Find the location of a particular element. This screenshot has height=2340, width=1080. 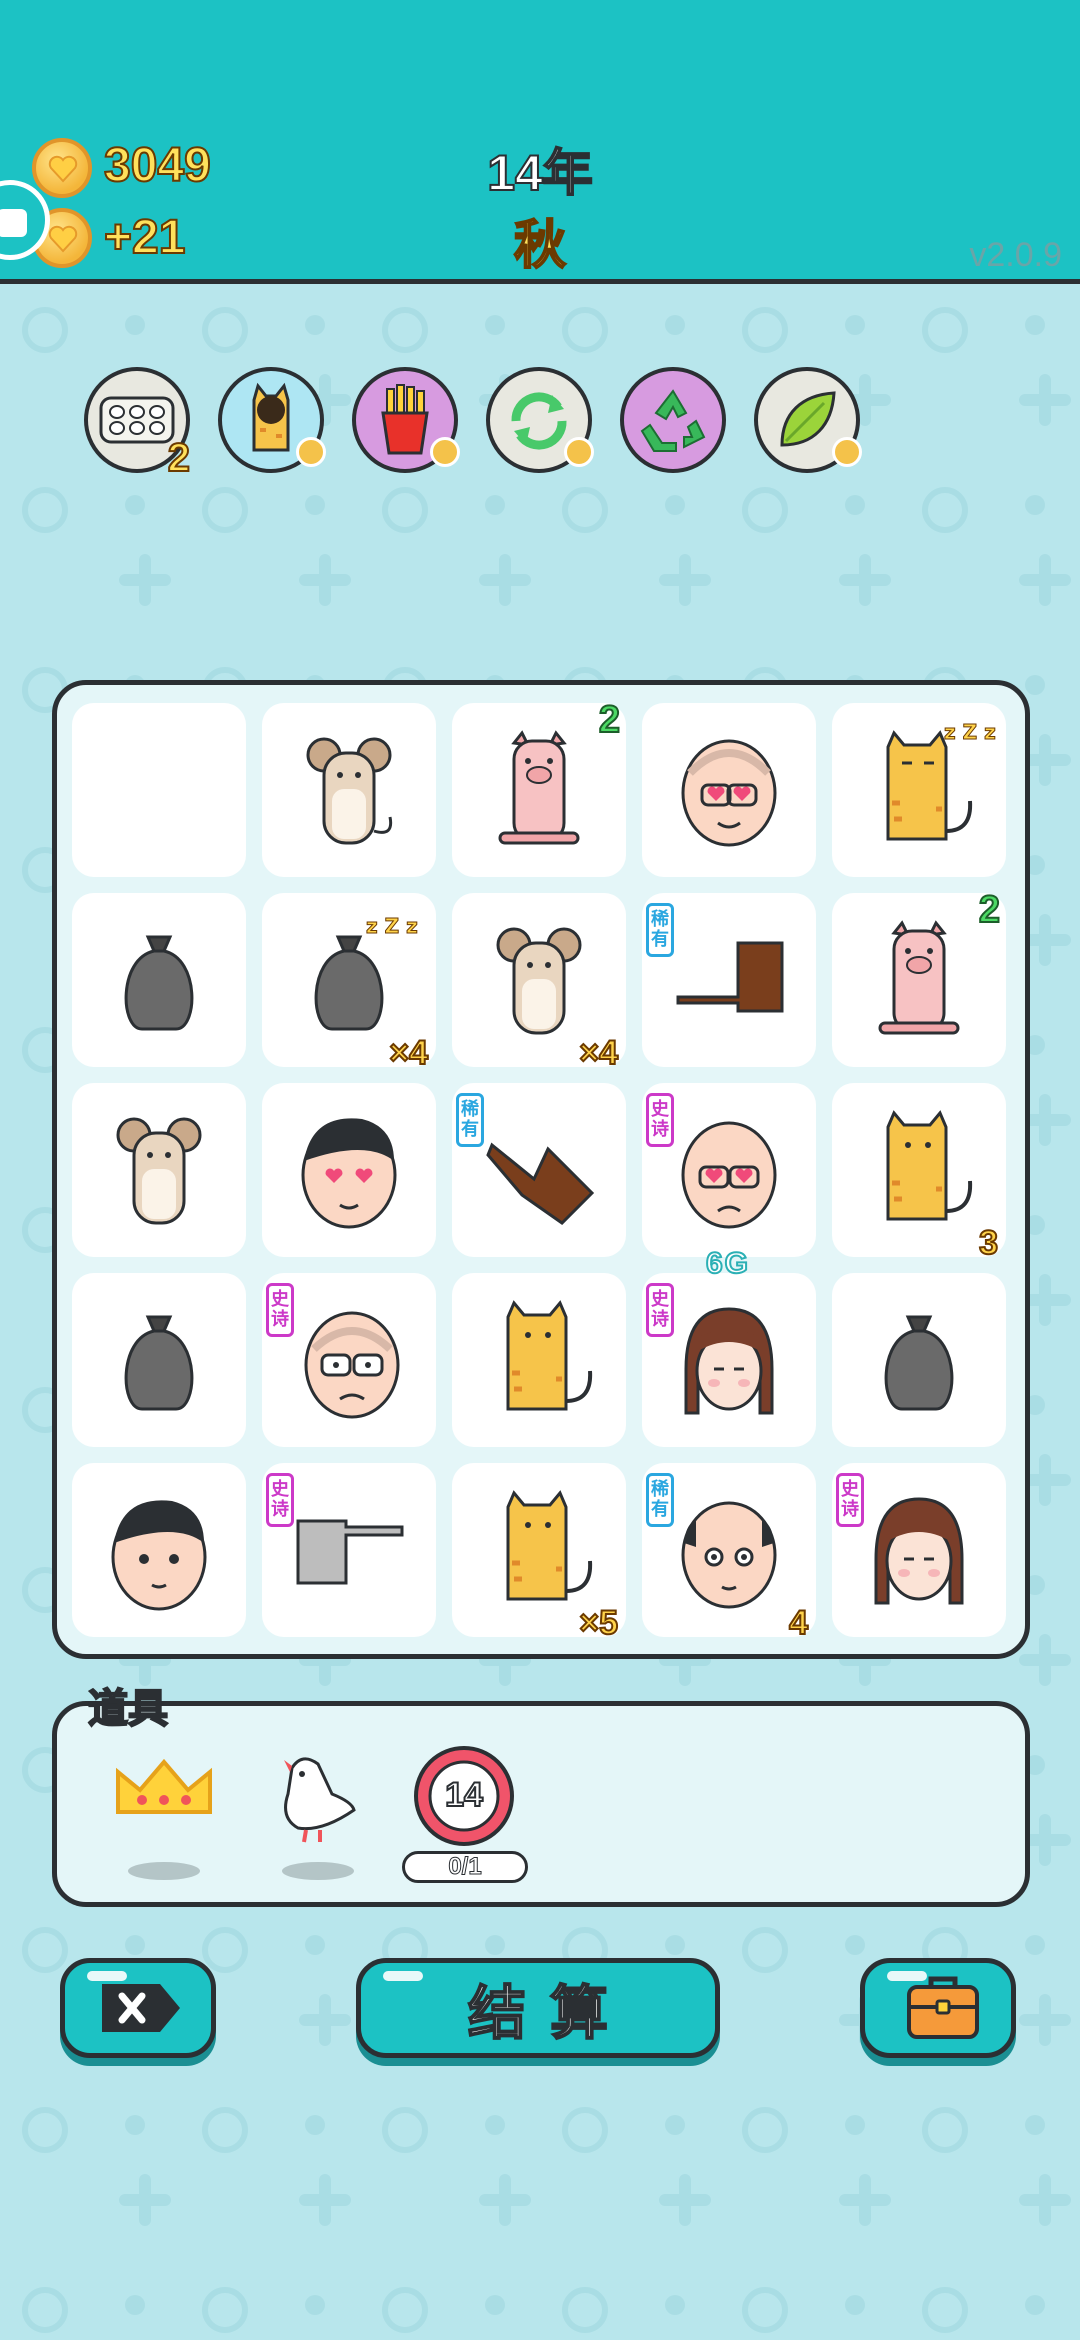

season-label: 秋 is located at coordinates (540, 246).